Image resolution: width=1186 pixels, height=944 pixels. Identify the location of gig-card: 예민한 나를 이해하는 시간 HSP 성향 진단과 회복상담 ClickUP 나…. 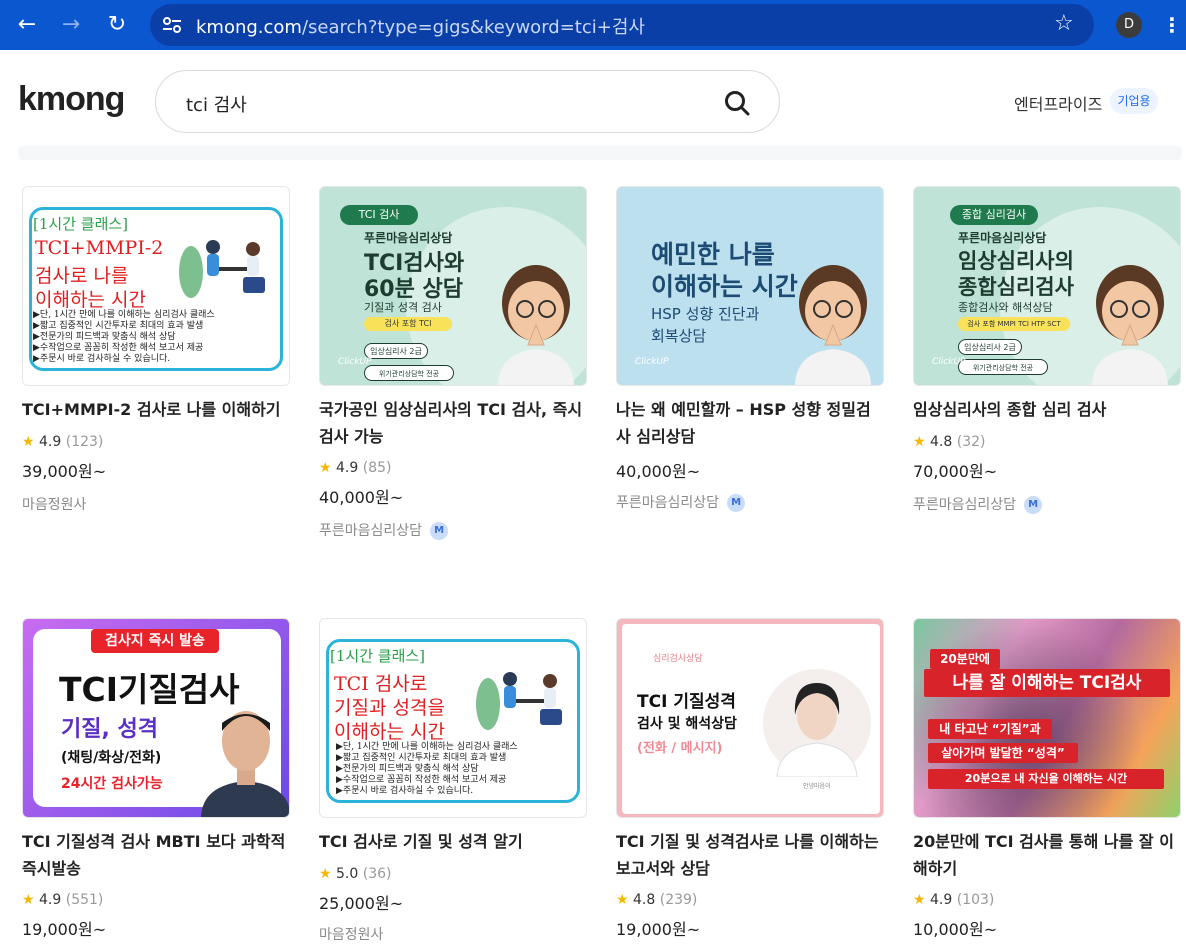
(750, 356).